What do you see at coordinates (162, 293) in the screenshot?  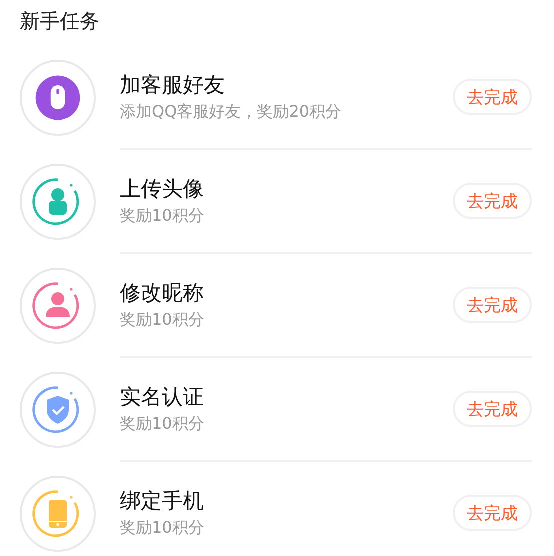 I see `task-title: 修改昵称` at bounding box center [162, 293].